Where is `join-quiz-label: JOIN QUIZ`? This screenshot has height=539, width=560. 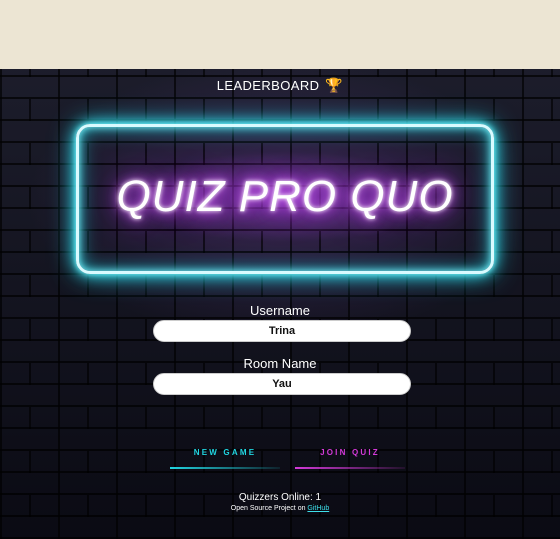 join-quiz-label: JOIN QUIZ is located at coordinates (350, 452).